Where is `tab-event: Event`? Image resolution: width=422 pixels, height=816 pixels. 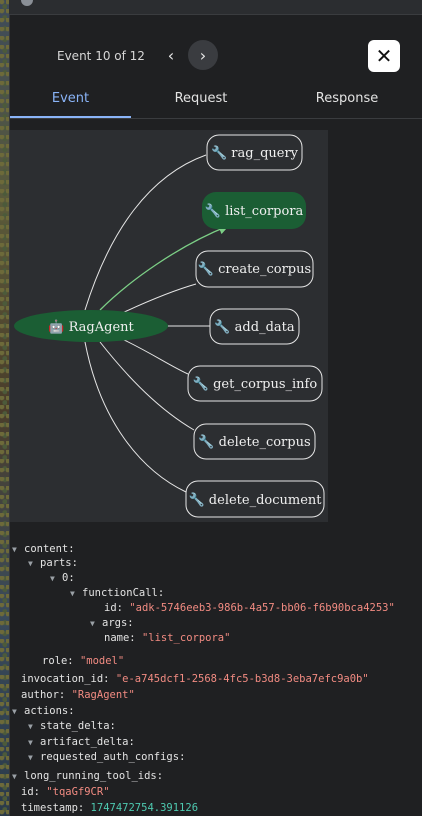 tab-event: Event is located at coordinates (70, 103).